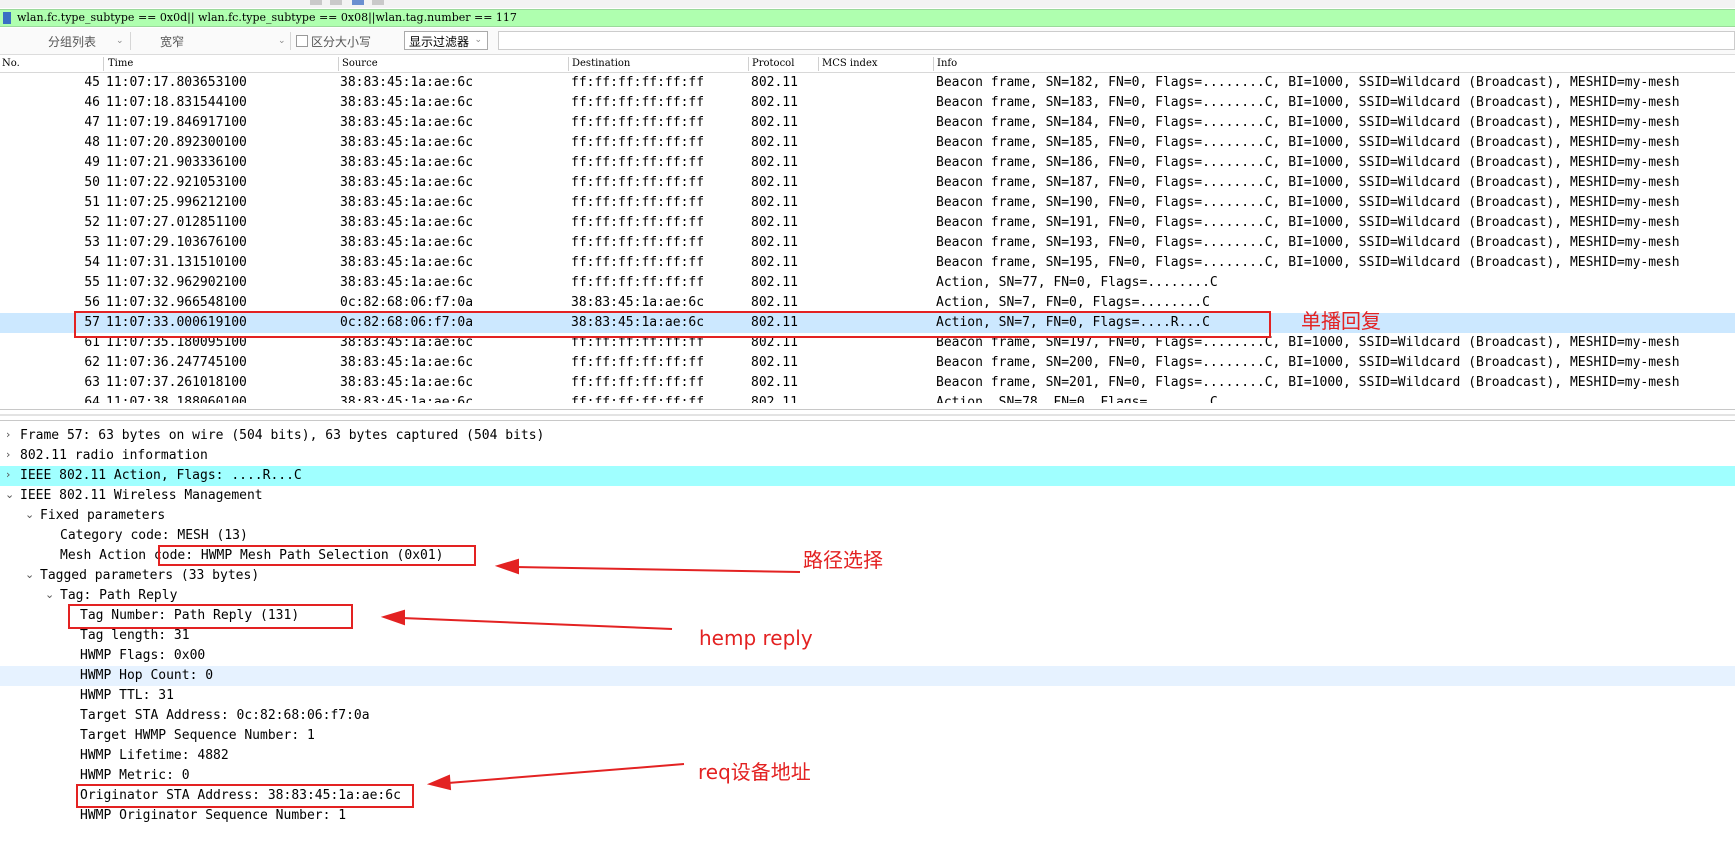 This screenshot has width=1735, height=857. What do you see at coordinates (657, 569) in the screenshot?
I see `arrow-path-select` at bounding box center [657, 569].